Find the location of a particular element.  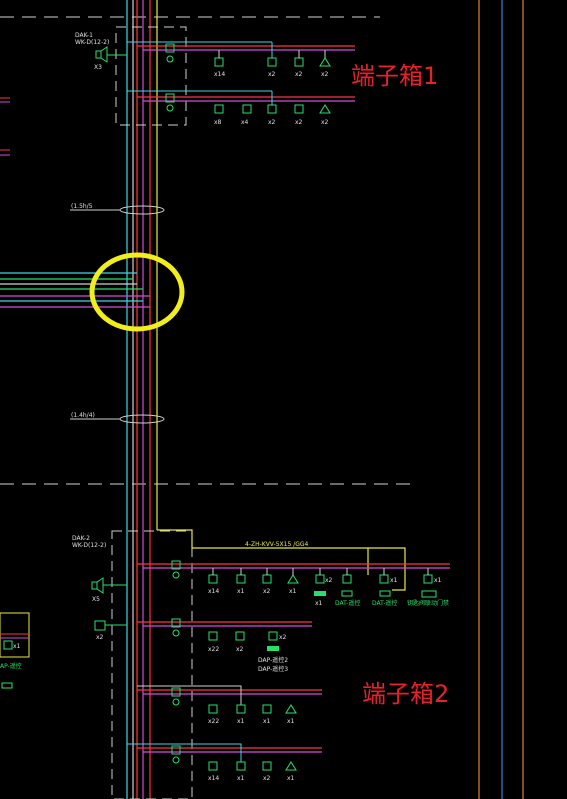

svg-text: DAP-遥控2 is located at coordinates (273, 660).